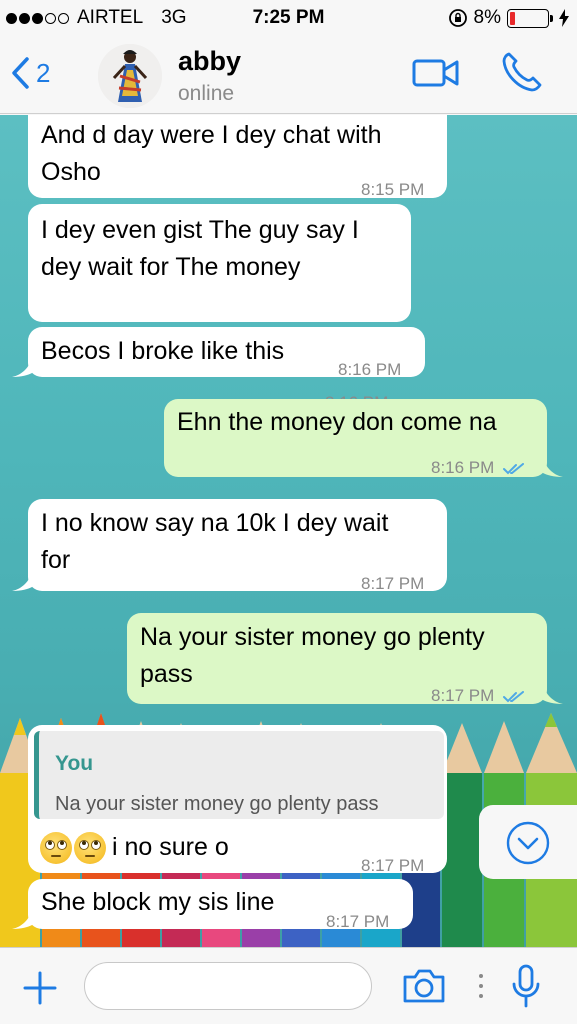 This screenshot has width=577, height=1024. Describe the element at coordinates (487, 17) in the screenshot. I see `battery-percent: 8%` at that location.